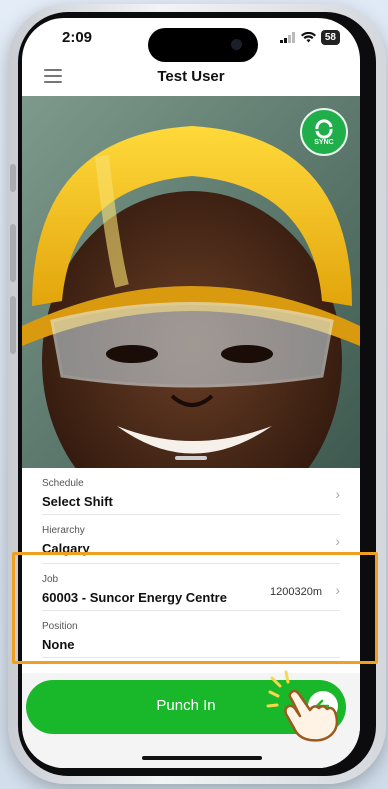 The image size is (388, 789). I want to click on sheet-drag-handle, so click(191, 458).